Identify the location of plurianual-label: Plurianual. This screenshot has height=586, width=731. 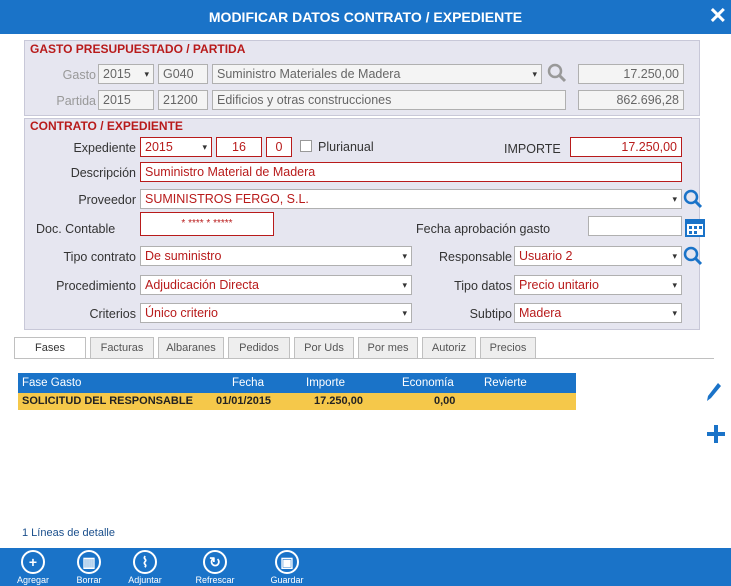
(346, 147).